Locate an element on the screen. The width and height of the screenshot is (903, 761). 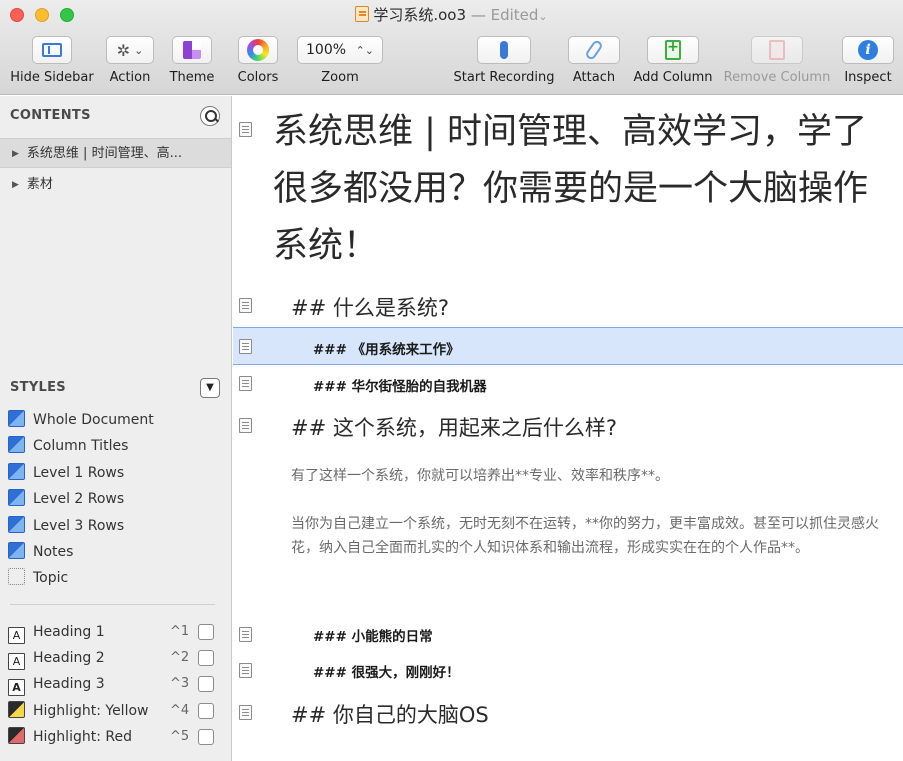
theme-button: Theme is located at coordinates (192, 60).